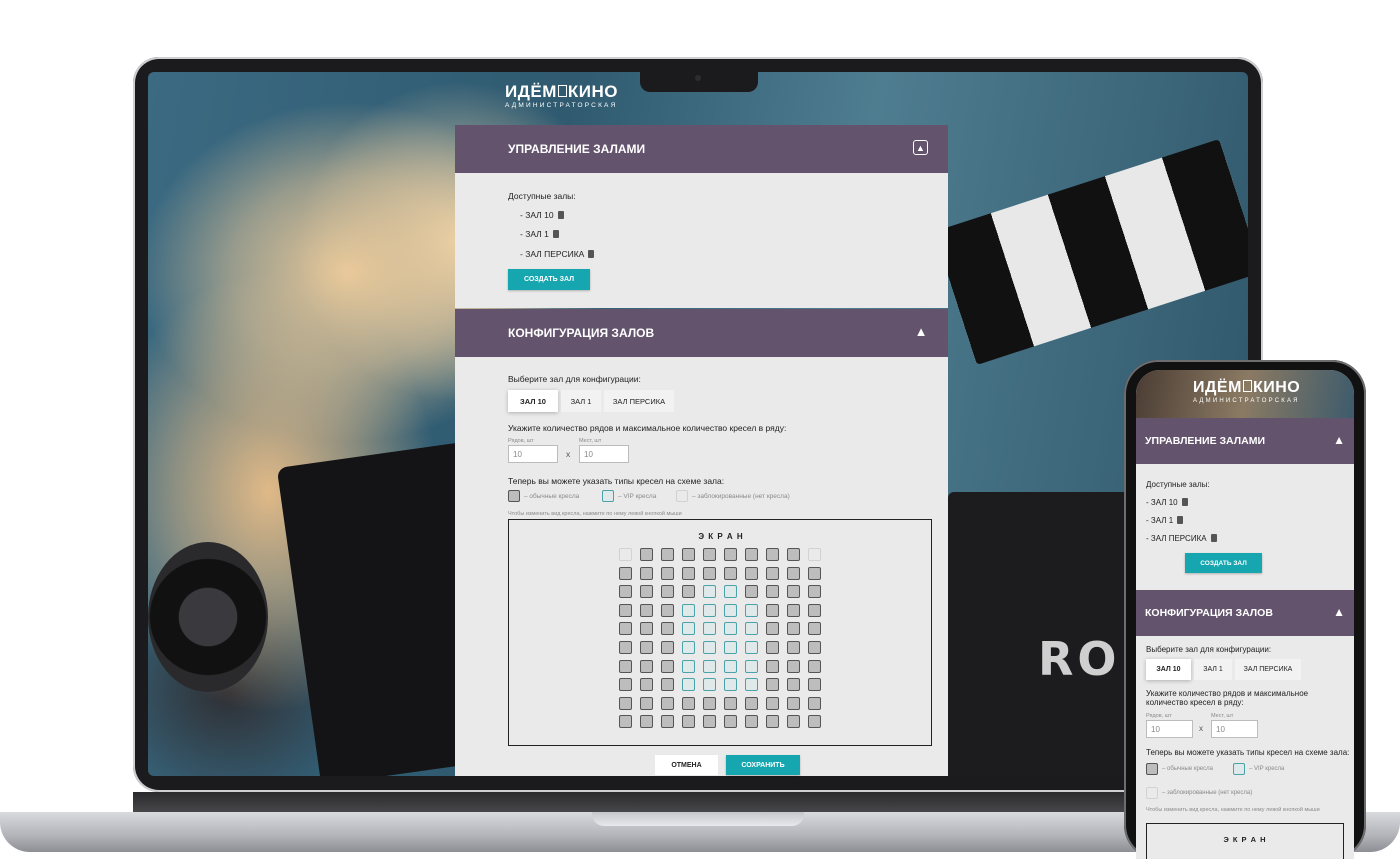 This screenshot has width=1400, height=859. I want to click on phone-config-header: Конфигурация залов ▲, so click(1245, 613).